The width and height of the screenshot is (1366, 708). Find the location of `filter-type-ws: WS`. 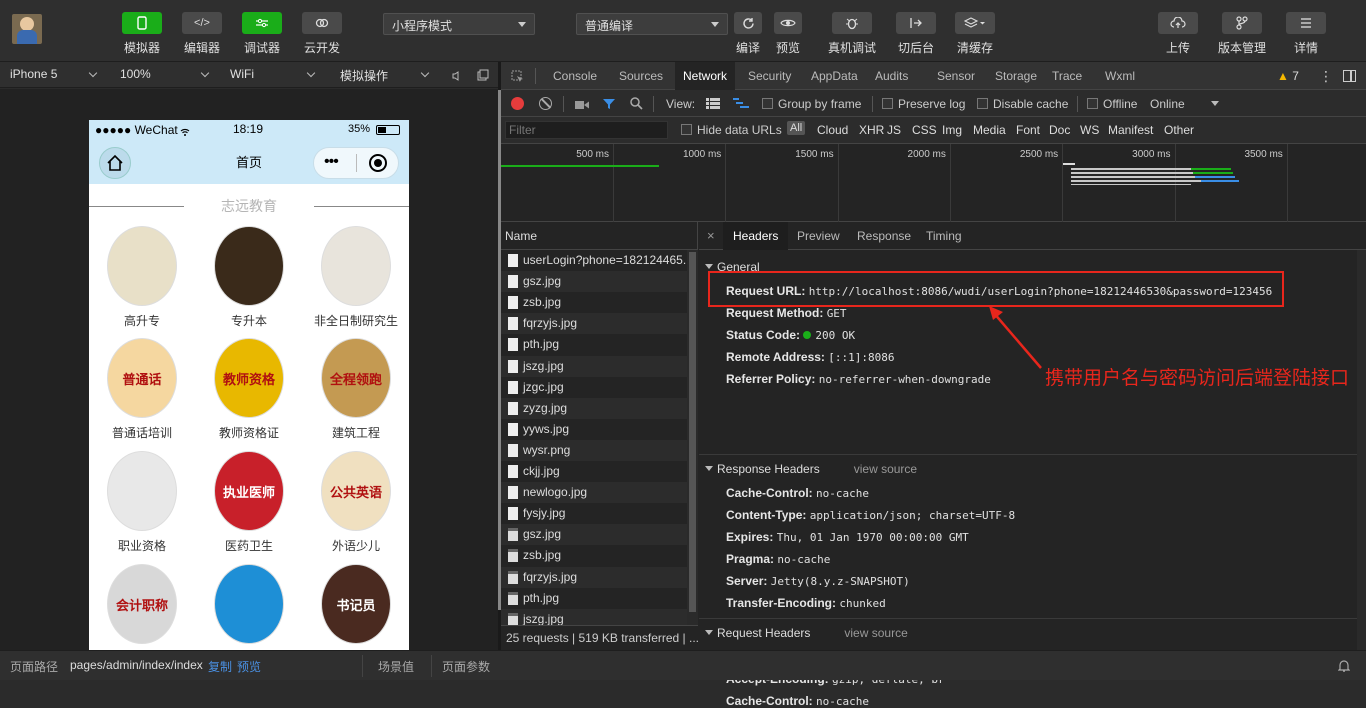

filter-type-ws: WS is located at coordinates (1089, 130).